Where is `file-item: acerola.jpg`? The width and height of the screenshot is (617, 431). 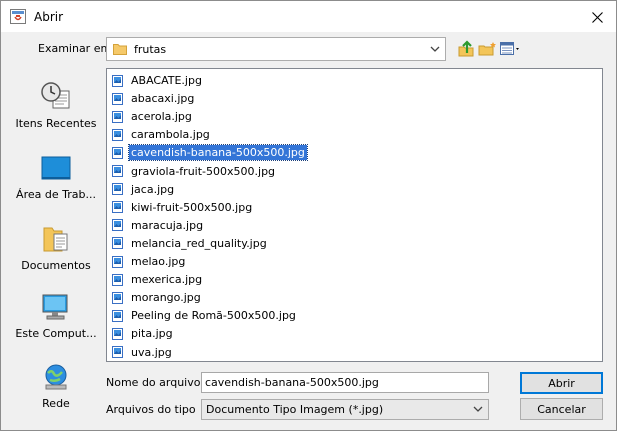
file-item: acerola.jpg is located at coordinates (153, 116).